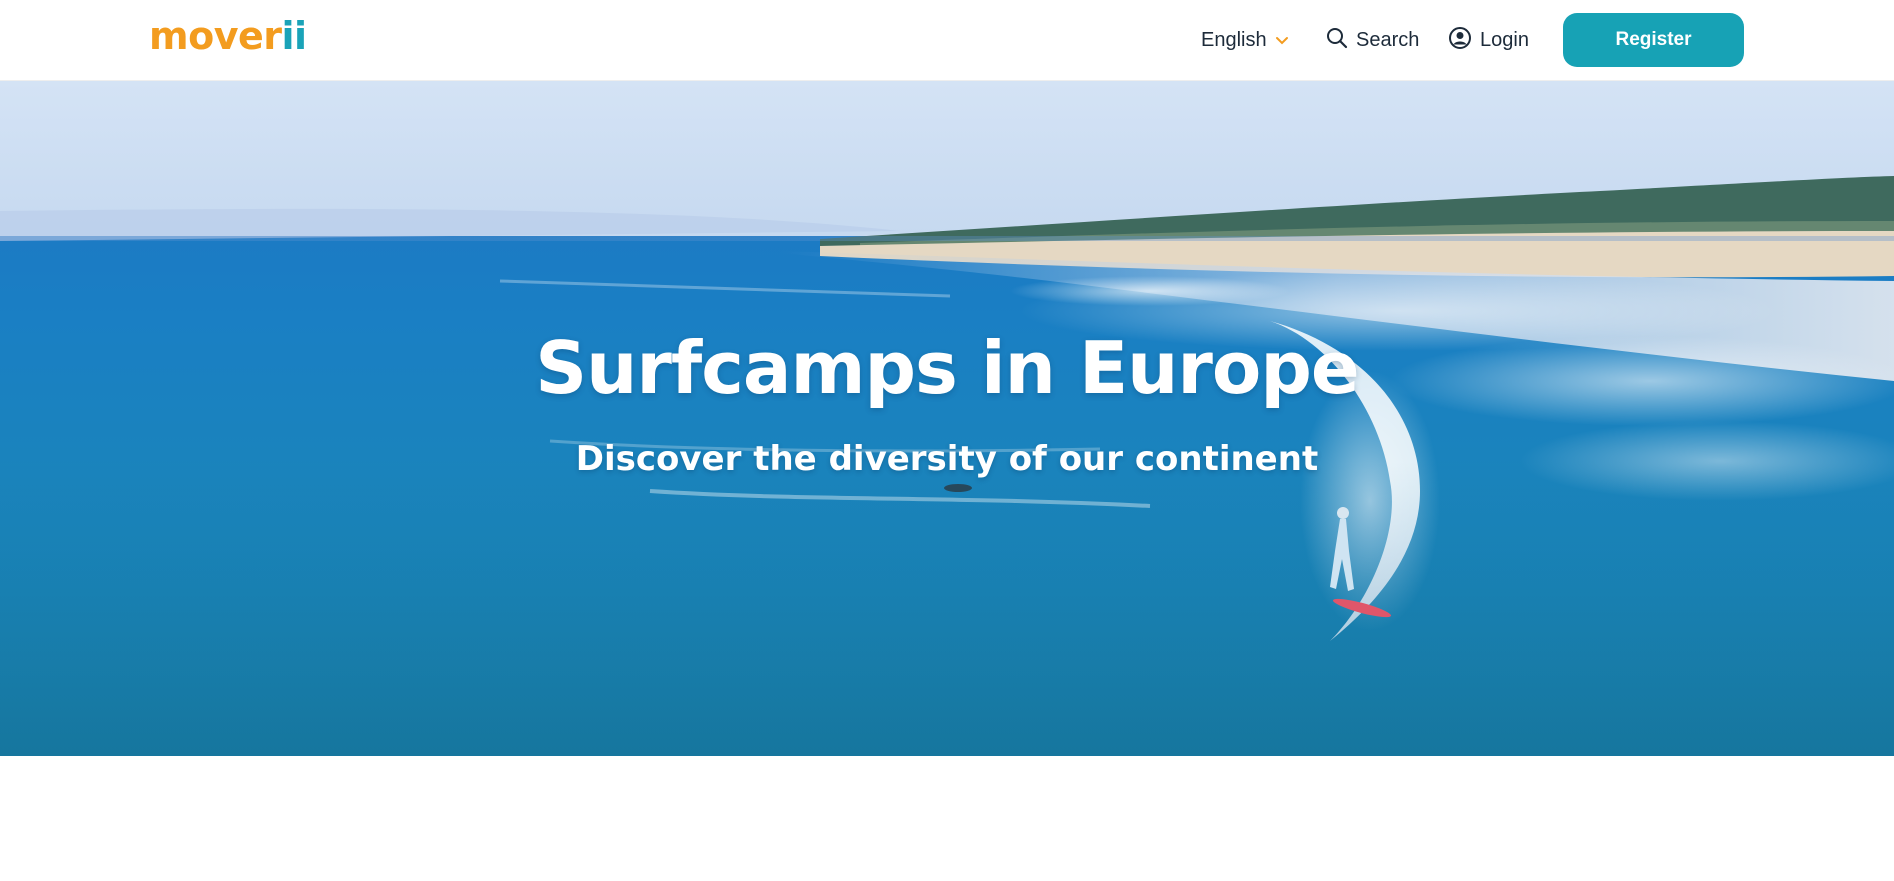 This screenshot has width=1894, height=881. I want to click on logo-main-text: mover, so click(215, 36).